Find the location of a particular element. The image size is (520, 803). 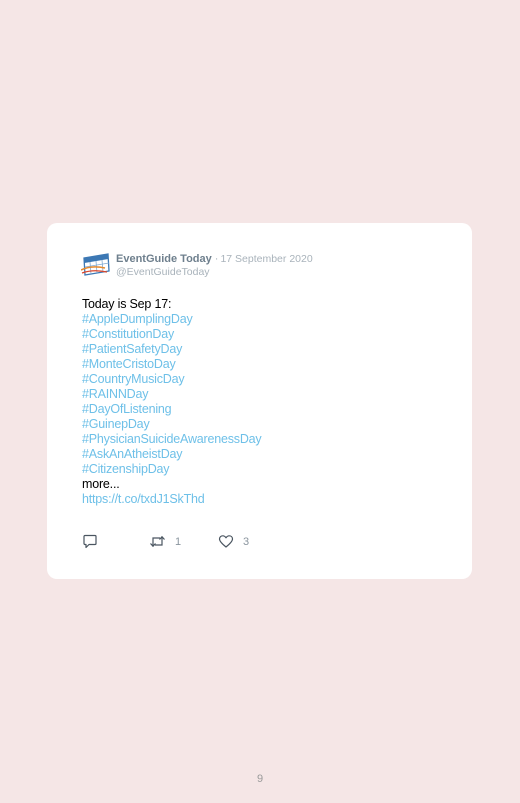

display-name: EventGuide Today is located at coordinates (164, 259).